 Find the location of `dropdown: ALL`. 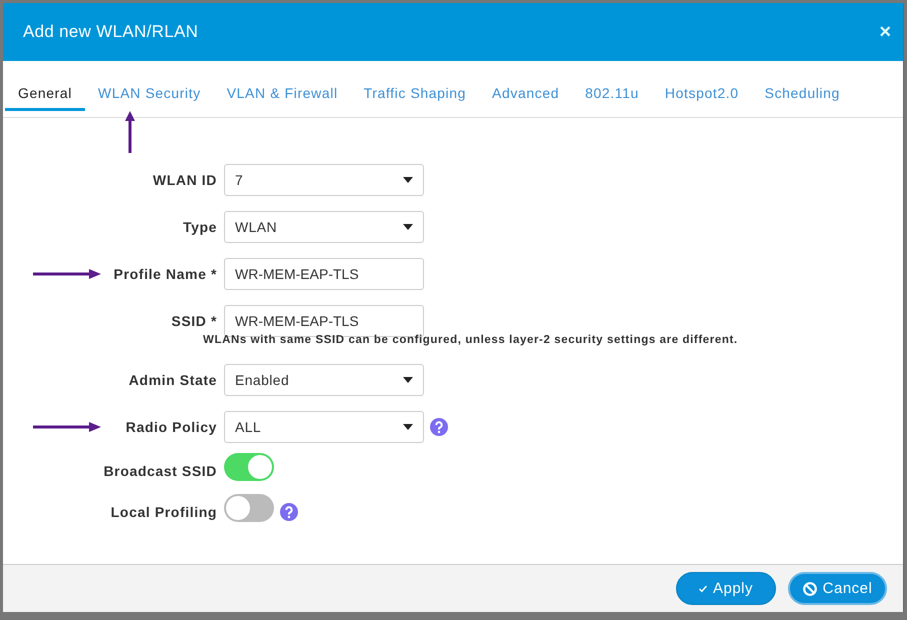

dropdown: ALL is located at coordinates (324, 426).